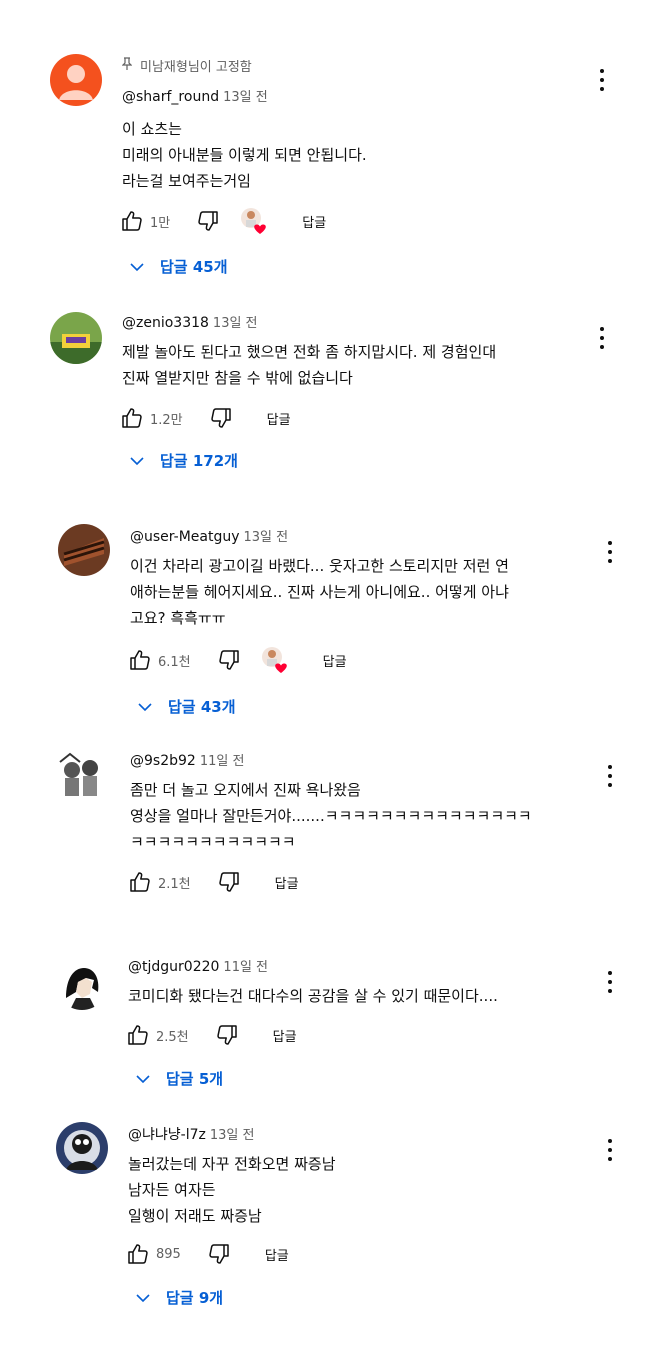  I want to click on comment-line: 진짜 열받지만 참을 수 밖에 없습니다, so click(237, 378).